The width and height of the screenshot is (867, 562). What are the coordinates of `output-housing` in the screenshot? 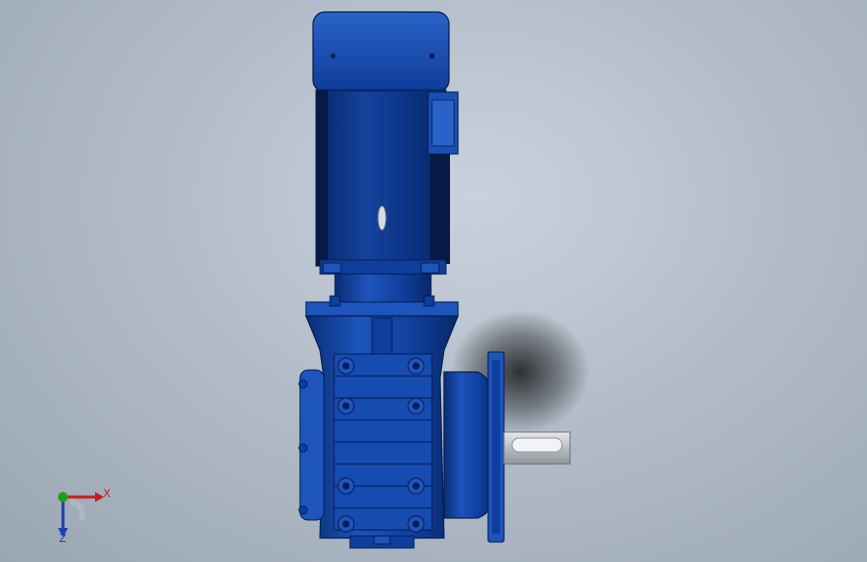 It's located at (474, 447).